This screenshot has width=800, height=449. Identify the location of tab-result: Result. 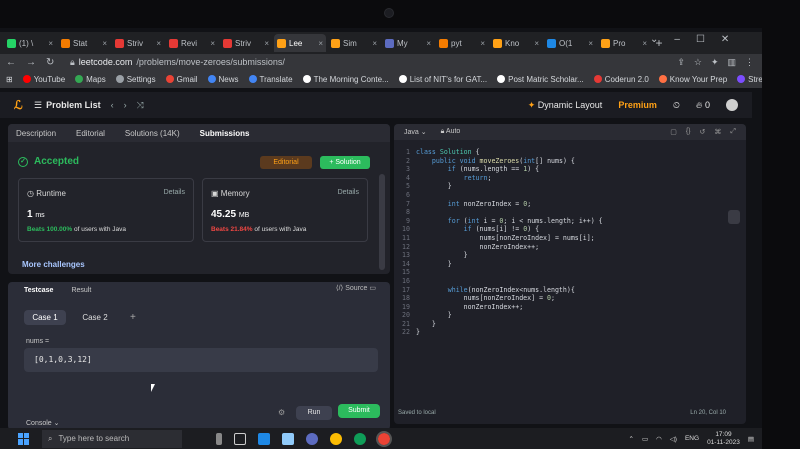
(81, 290).